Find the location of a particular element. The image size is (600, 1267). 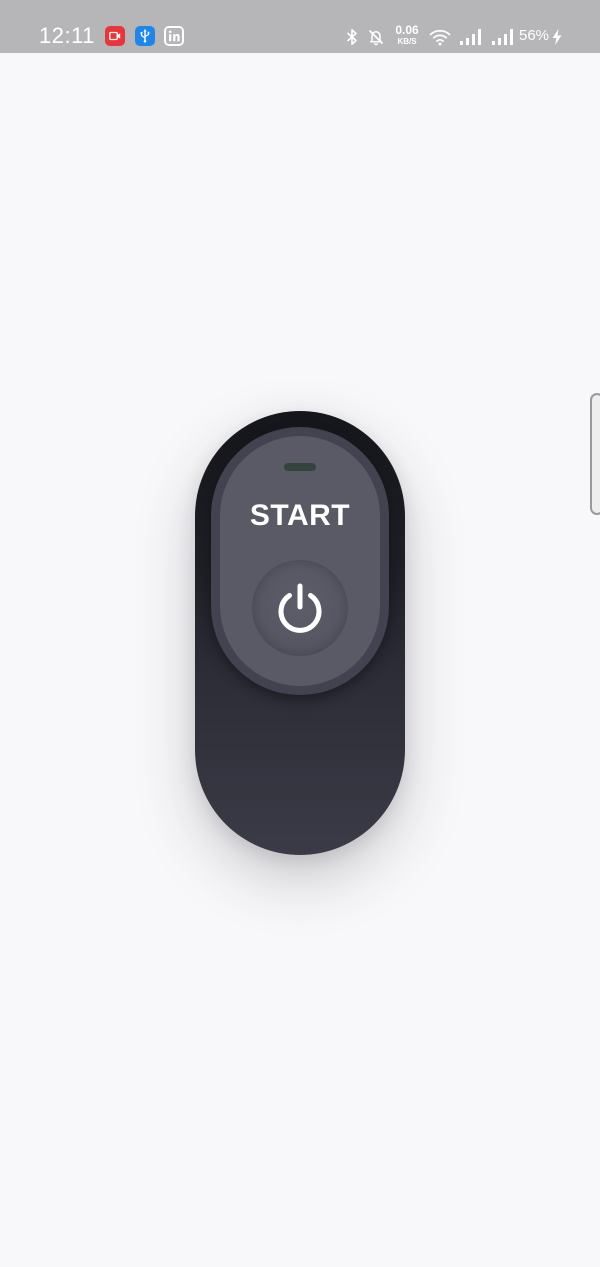

start-label: START is located at coordinates (300, 515).